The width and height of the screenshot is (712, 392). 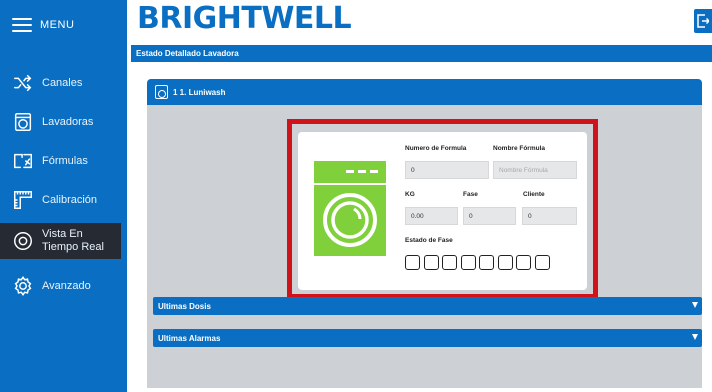 What do you see at coordinates (477, 262) in the screenshot?
I see `phase-checkbox-group` at bounding box center [477, 262].